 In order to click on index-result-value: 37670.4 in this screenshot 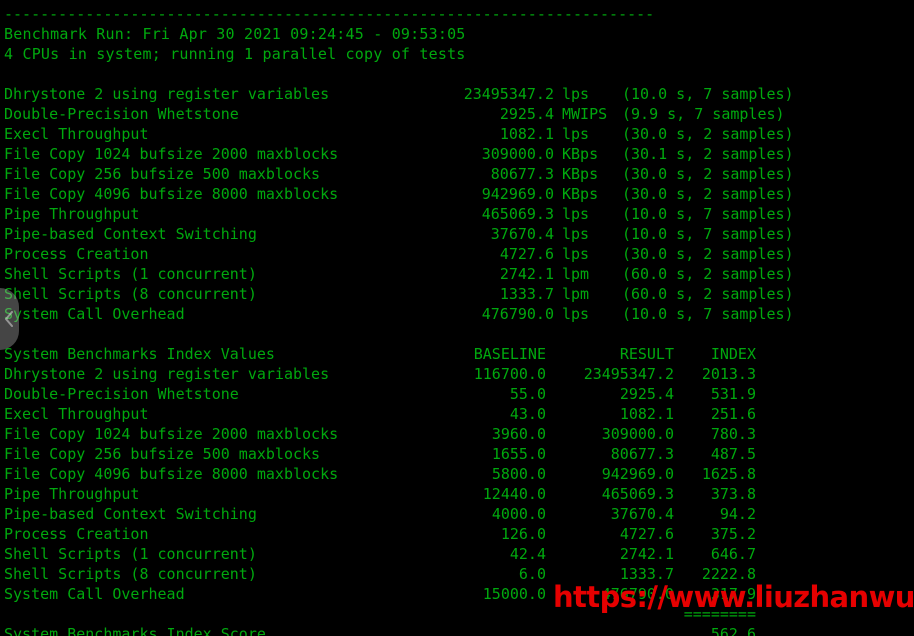, I will do `click(642, 514)`.